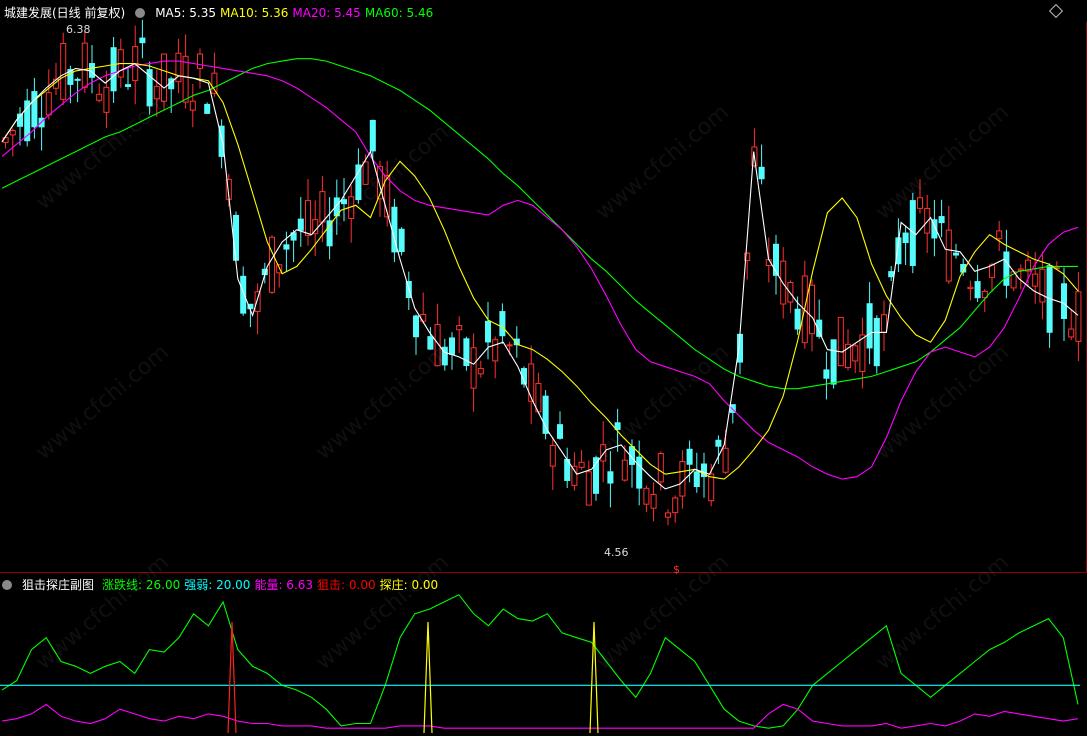  Describe the element at coordinates (616, 552) in the screenshot. I see `low-price-label: 4.56` at that location.